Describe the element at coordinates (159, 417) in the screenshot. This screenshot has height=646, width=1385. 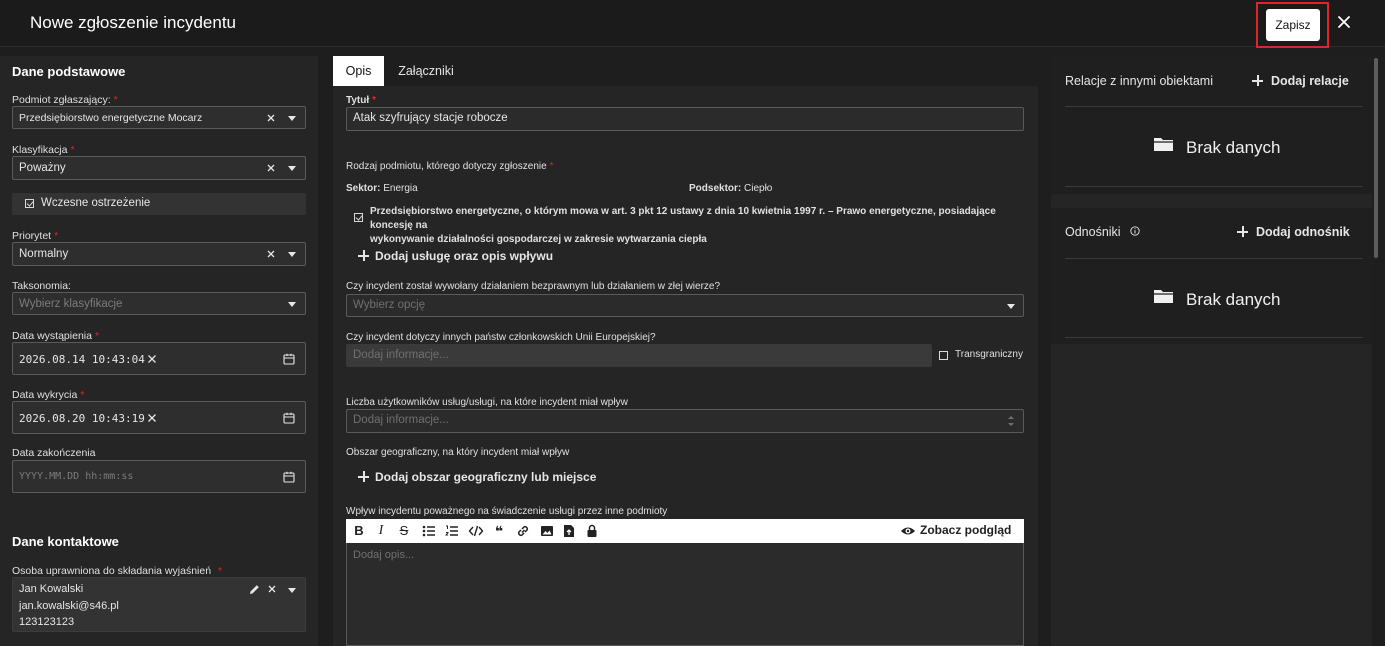
I see `detected-date-input: 2026.08.20 10:43:19` at that location.